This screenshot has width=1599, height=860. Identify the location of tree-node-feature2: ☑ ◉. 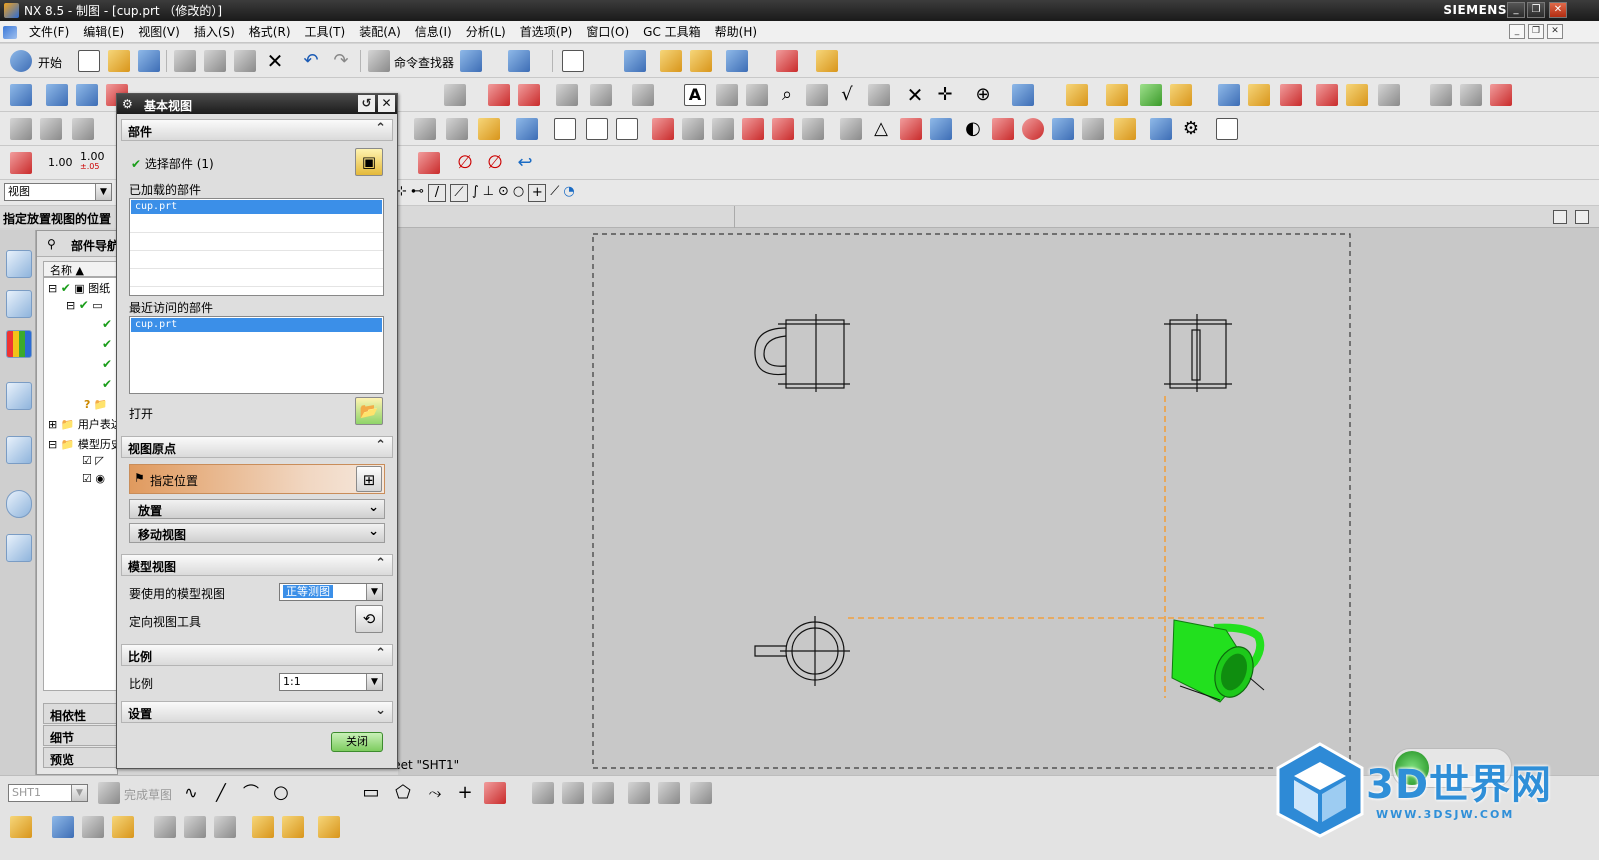
(93, 481).